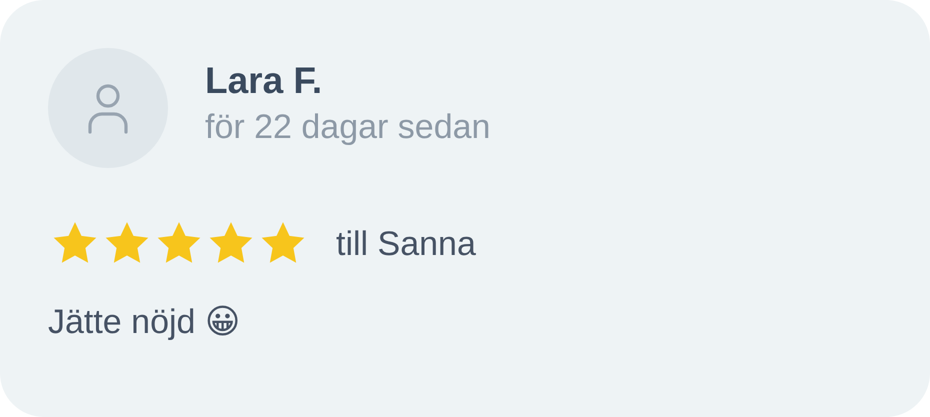 The height and width of the screenshot is (417, 930). Describe the element at coordinates (145, 322) in the screenshot. I see `review-text: Jätte nöjd 😀` at that location.